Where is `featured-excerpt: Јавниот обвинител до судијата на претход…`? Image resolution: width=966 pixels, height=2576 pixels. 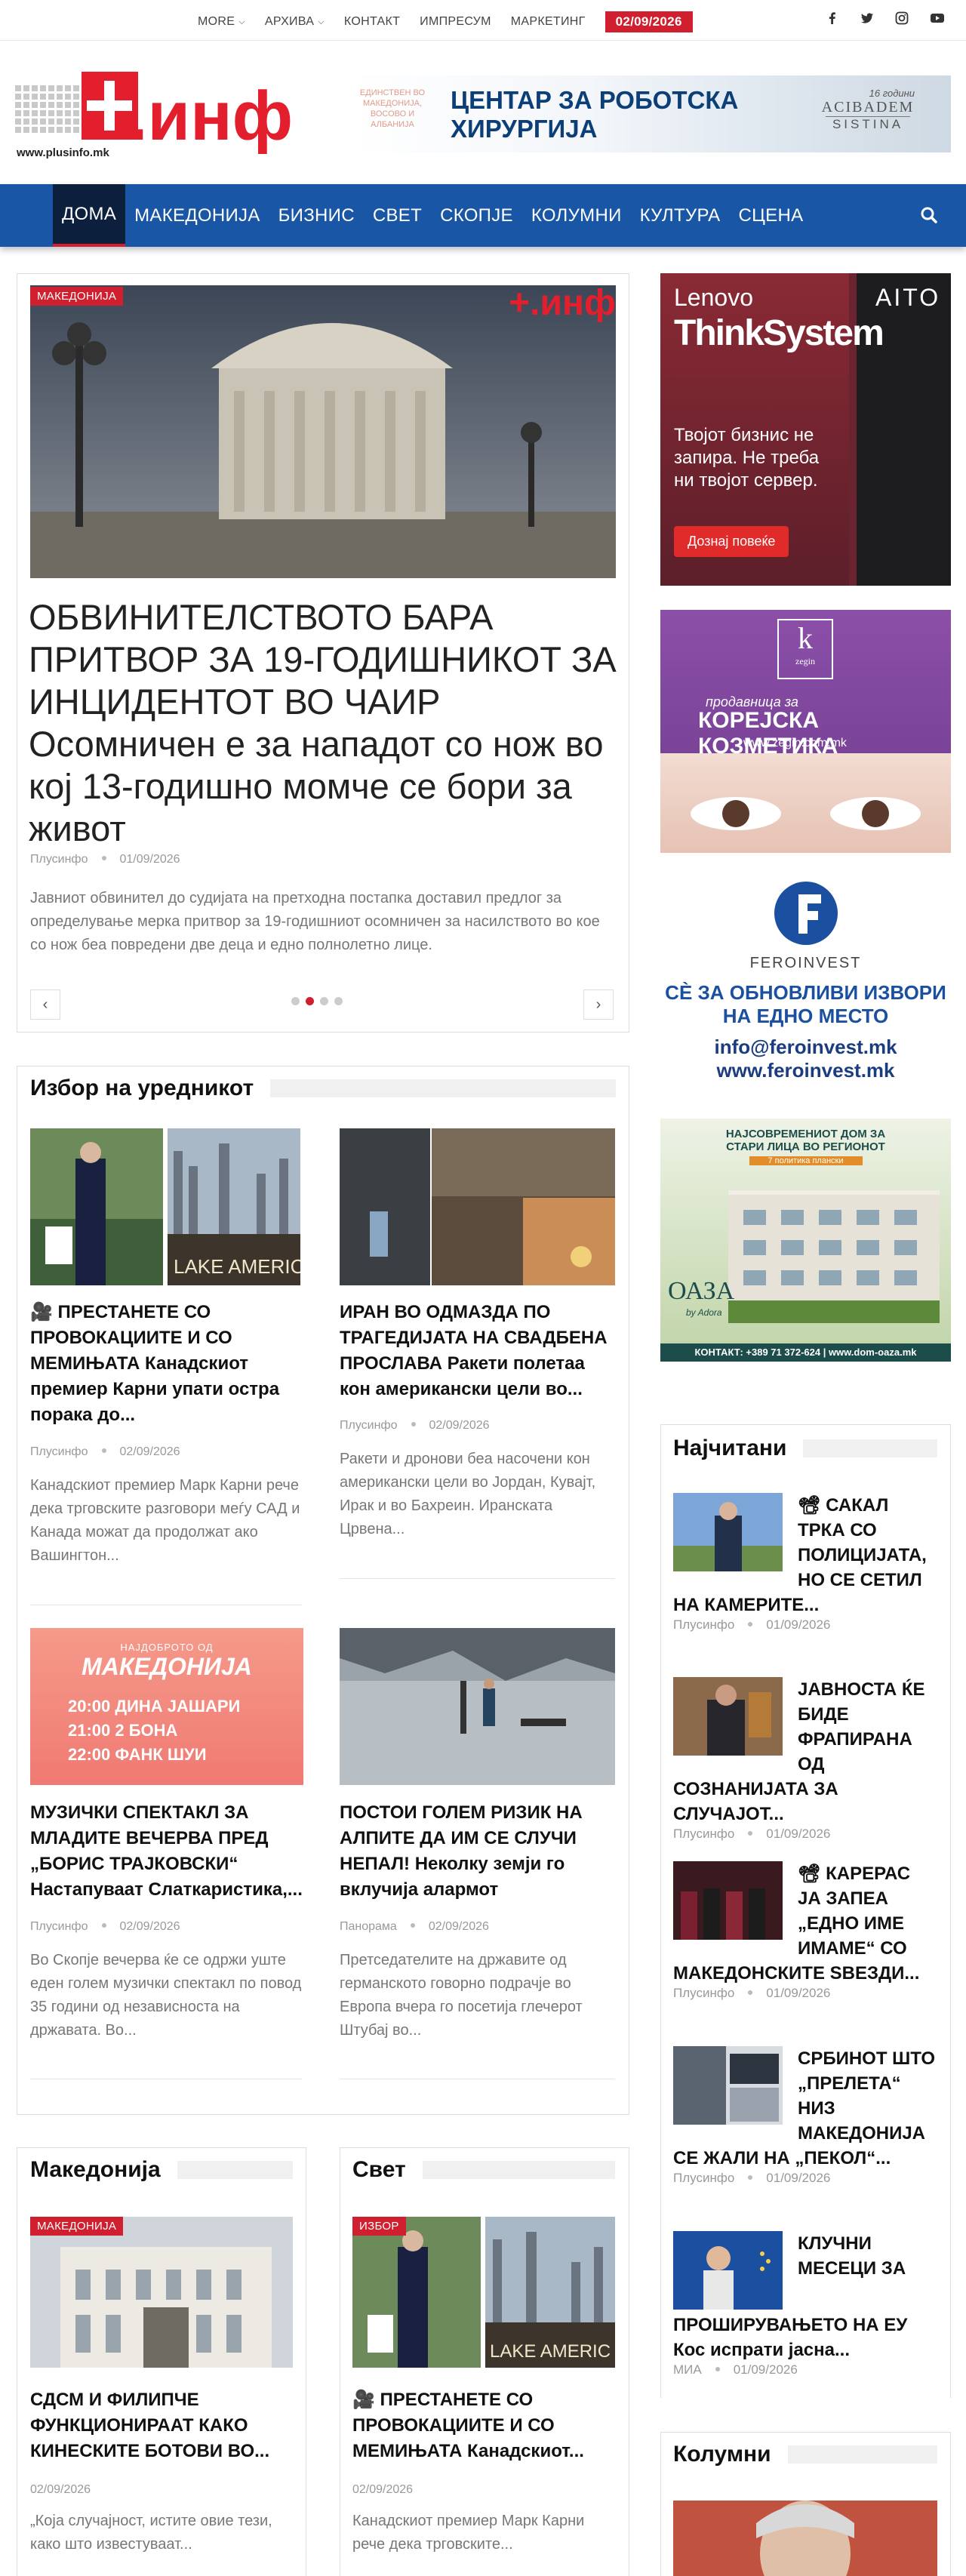 featured-excerpt: Јавниот обвинител до судијата на претход… is located at coordinates (315, 921).